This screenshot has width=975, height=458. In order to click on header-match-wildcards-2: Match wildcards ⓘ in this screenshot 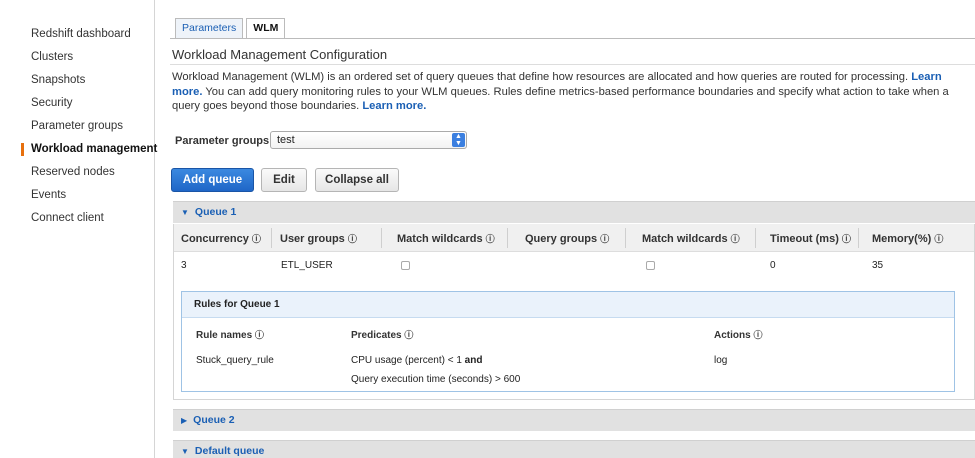, I will do `click(691, 239)`.